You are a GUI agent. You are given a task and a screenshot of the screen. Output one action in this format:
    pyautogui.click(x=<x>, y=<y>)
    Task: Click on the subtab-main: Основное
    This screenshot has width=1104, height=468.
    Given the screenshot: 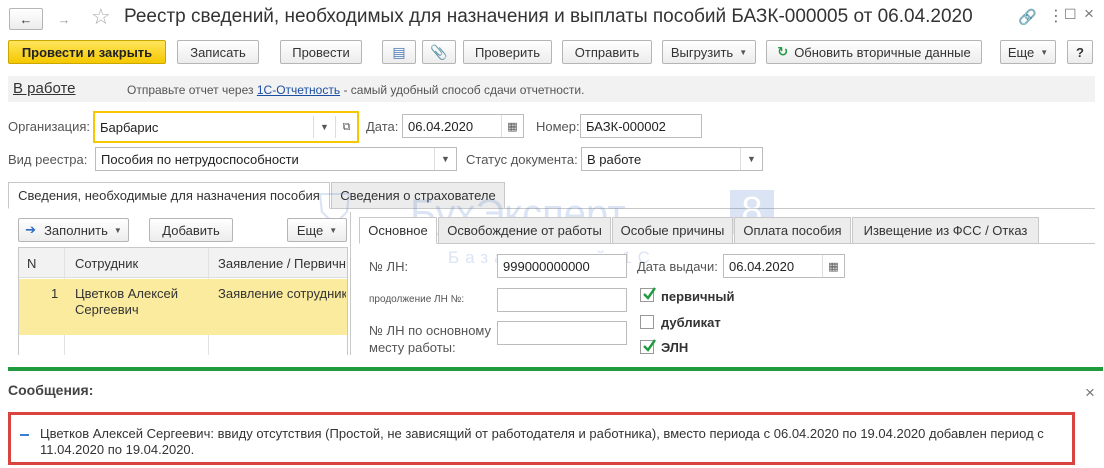 What is the action you would take?
    pyautogui.click(x=398, y=230)
    